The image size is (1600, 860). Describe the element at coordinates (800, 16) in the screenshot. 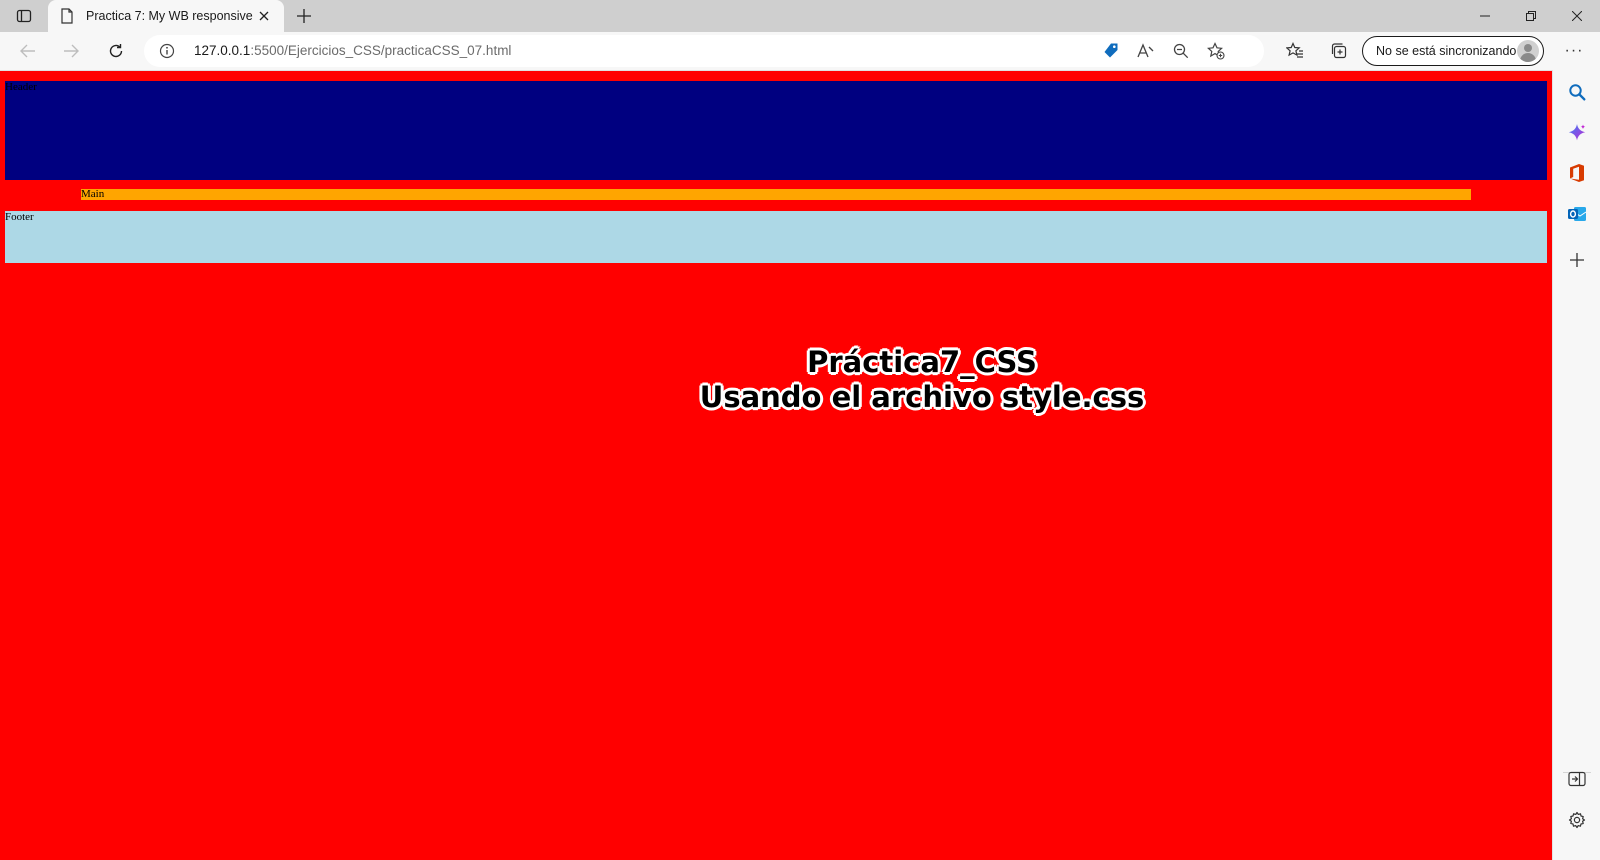

I see `tab-strip: Practica 7: My WB responsive` at that location.